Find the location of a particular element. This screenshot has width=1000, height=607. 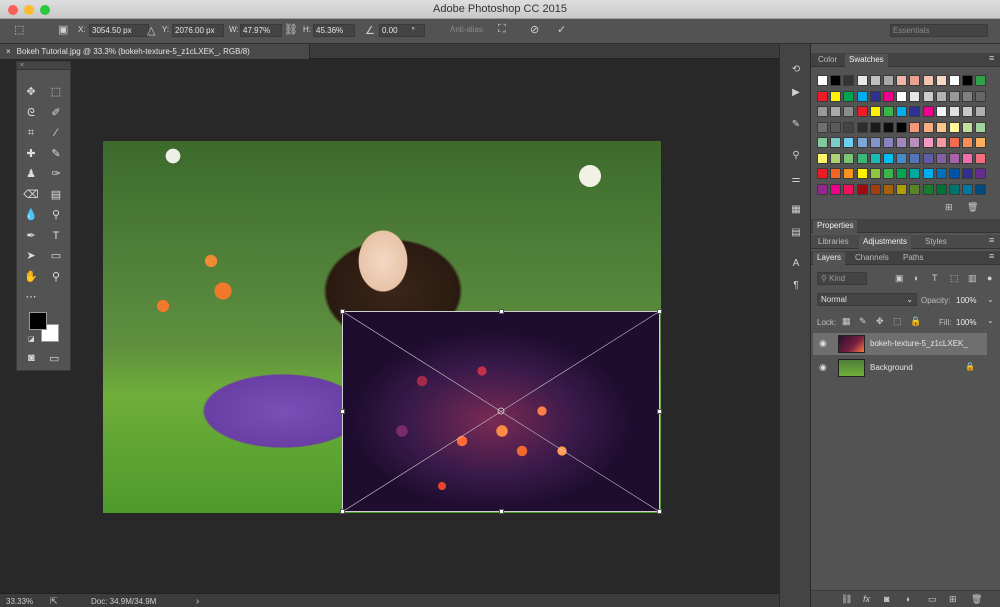

new-swatch-icon: ⊞ is located at coordinates (949, 207).